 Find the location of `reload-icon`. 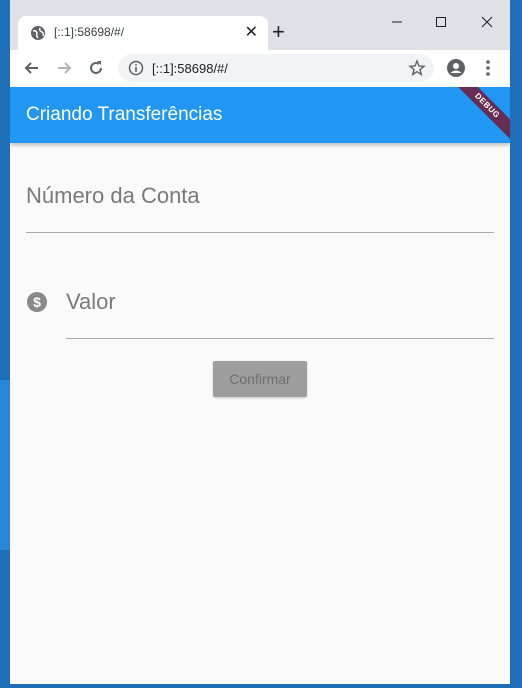

reload-icon is located at coordinates (96, 68).